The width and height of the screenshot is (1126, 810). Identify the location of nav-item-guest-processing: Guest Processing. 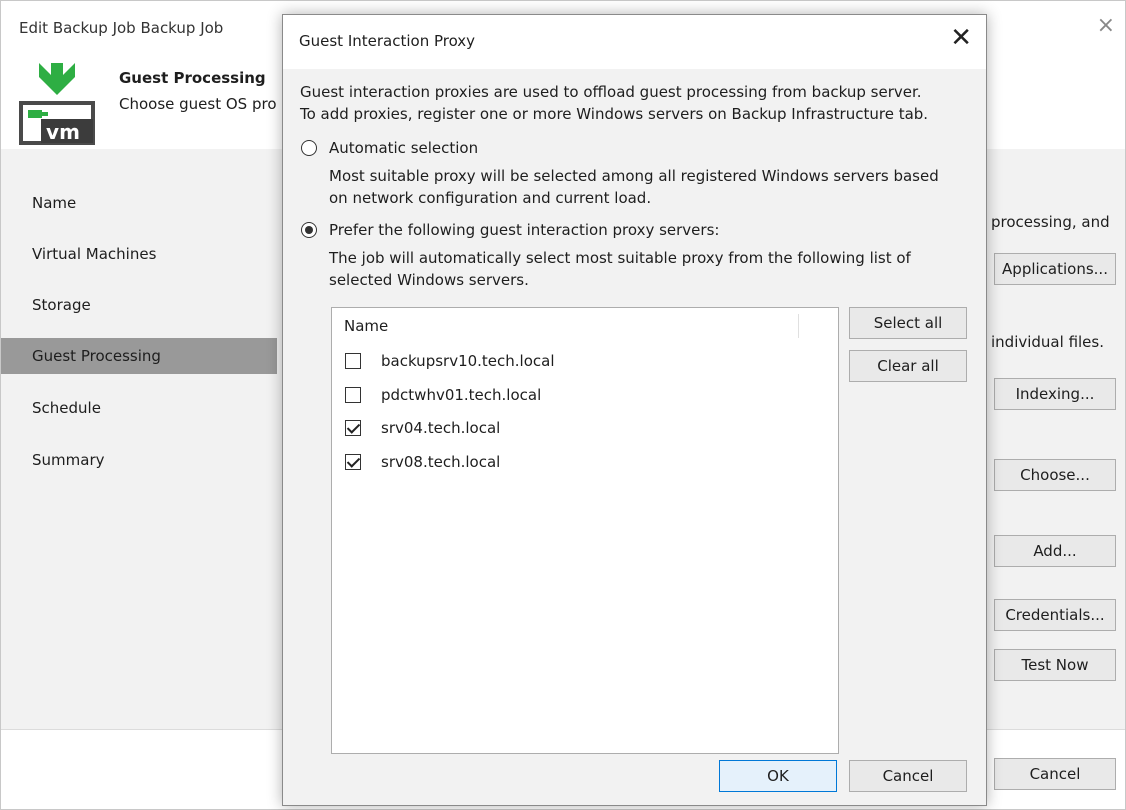
(139, 356).